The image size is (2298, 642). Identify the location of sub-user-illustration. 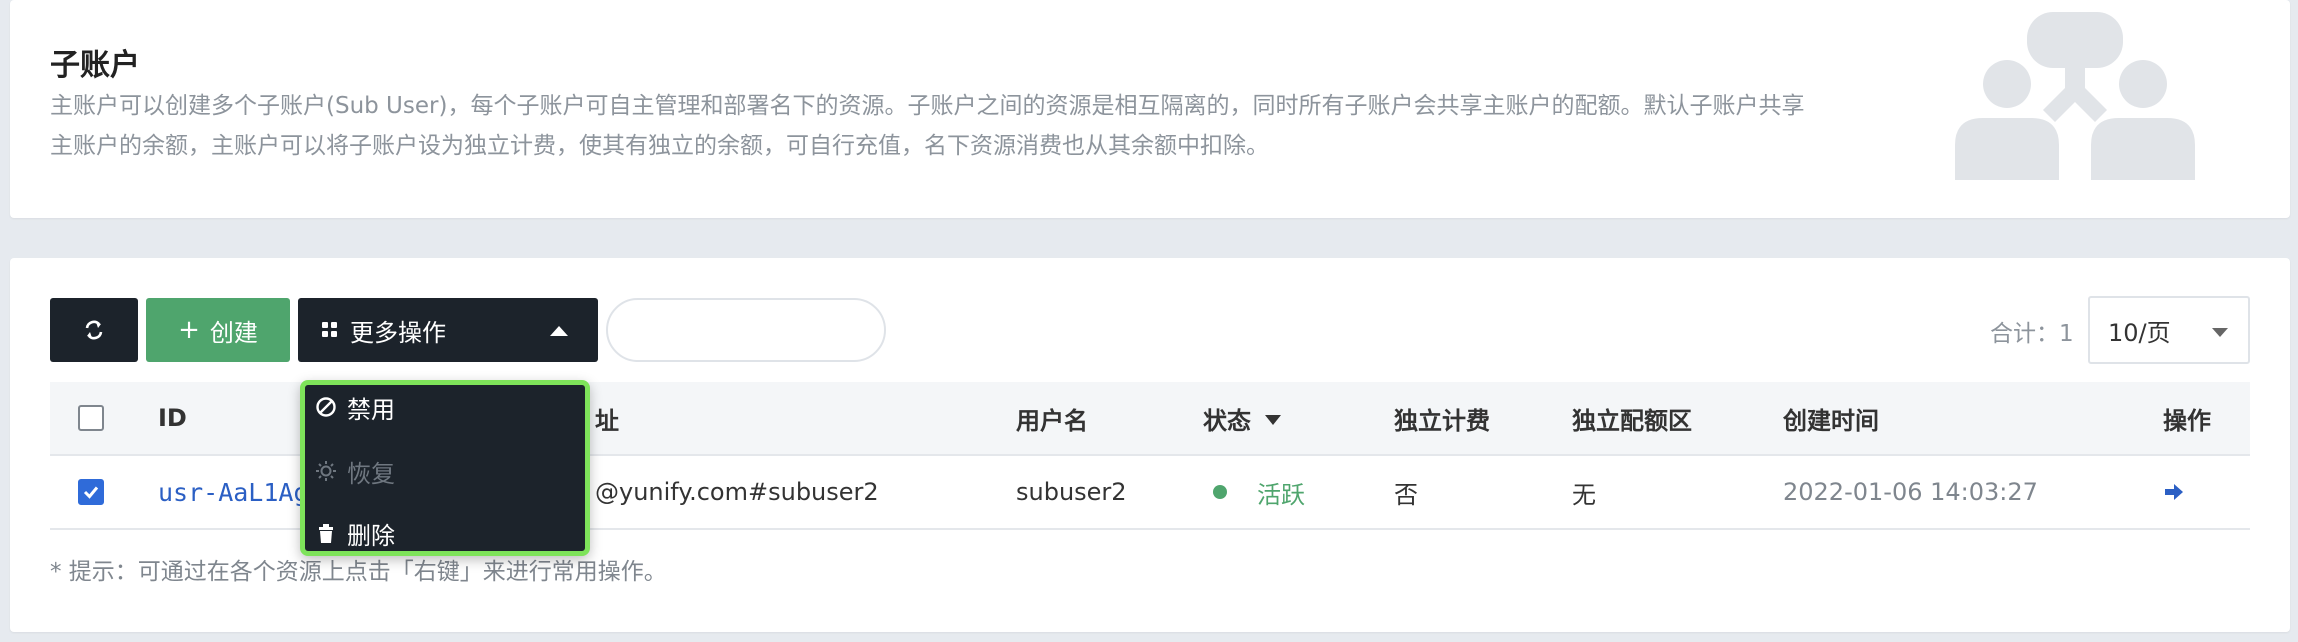
(2075, 96).